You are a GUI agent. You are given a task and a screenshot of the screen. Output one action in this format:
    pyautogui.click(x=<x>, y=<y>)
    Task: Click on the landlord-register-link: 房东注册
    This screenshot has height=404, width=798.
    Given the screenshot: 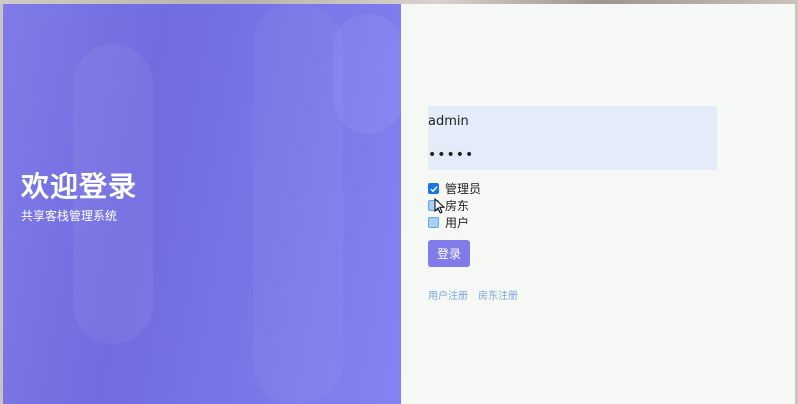 What is the action you would take?
    pyautogui.click(x=498, y=294)
    